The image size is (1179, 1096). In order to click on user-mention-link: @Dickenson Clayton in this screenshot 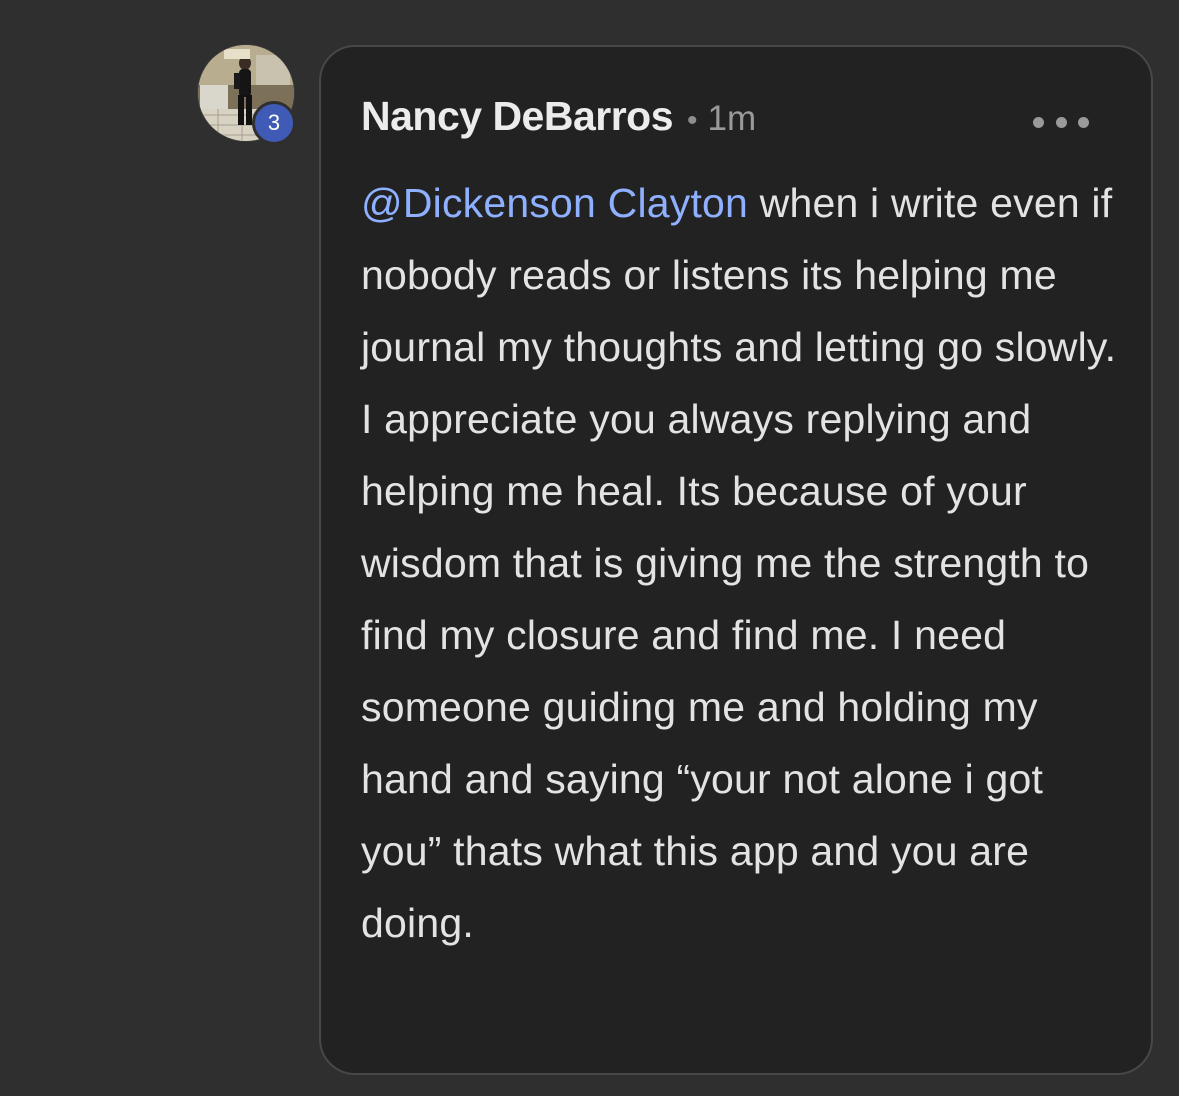, I will do `click(554, 203)`.